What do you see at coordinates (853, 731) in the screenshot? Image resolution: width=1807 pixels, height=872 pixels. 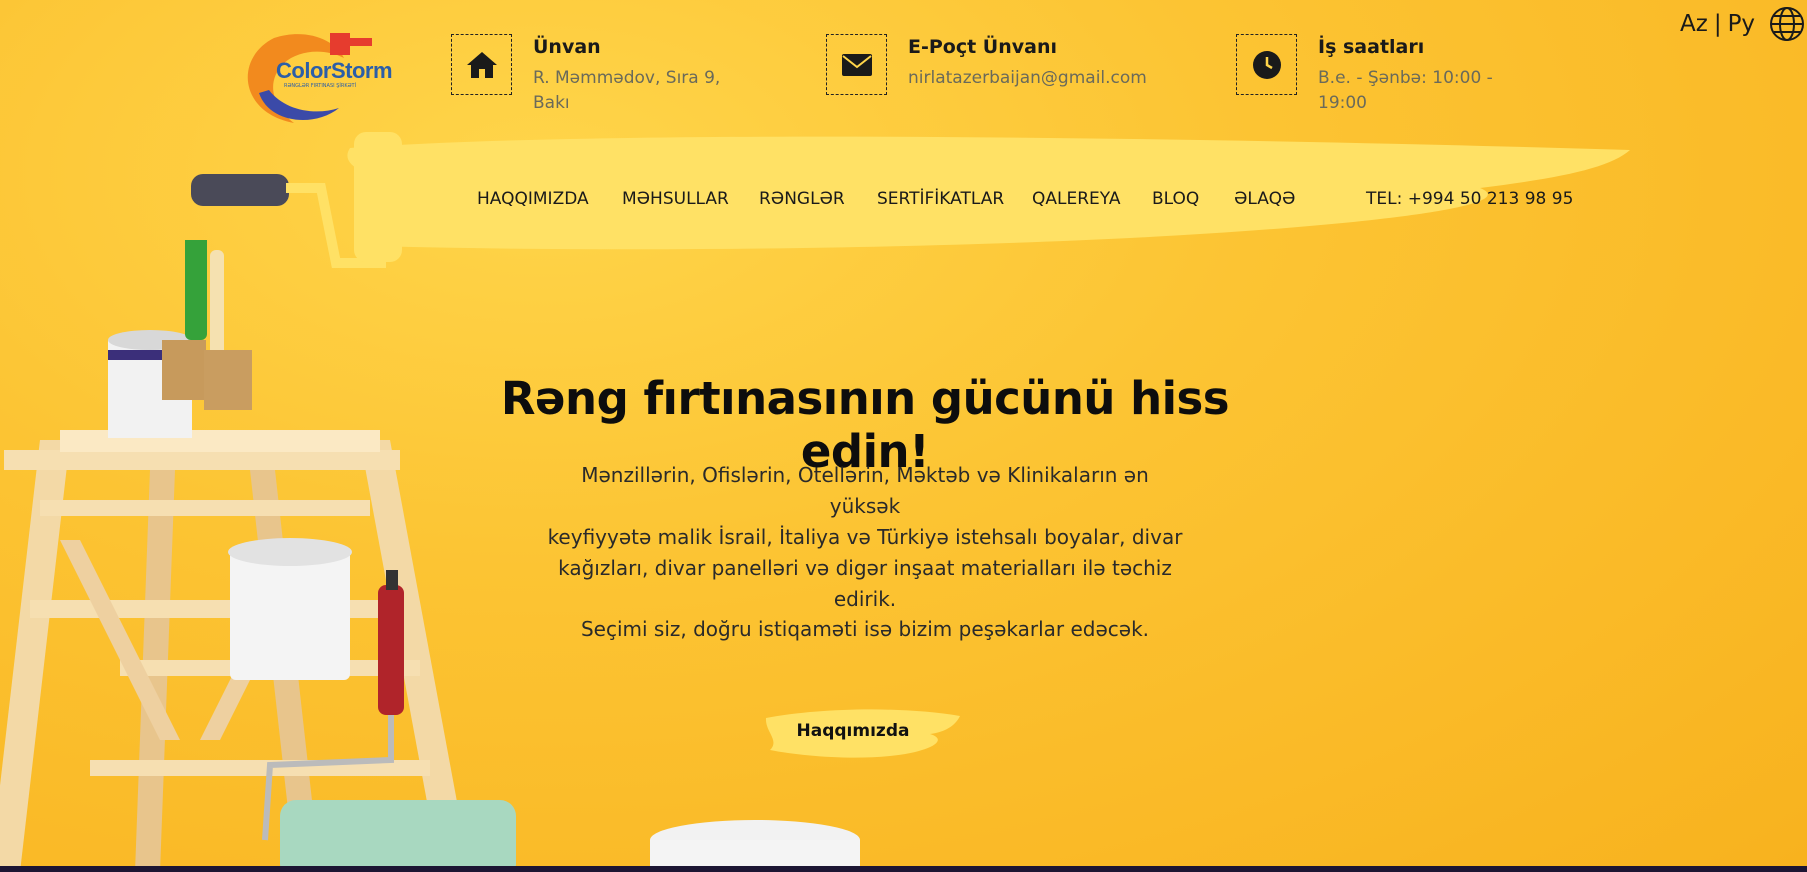 I see `about-us-button-label: Haqqımızda` at bounding box center [853, 731].